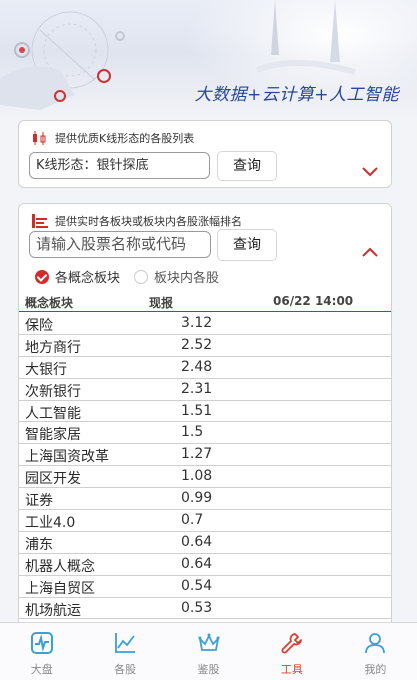  I want to click on sector-value: 1.08, so click(197, 476).